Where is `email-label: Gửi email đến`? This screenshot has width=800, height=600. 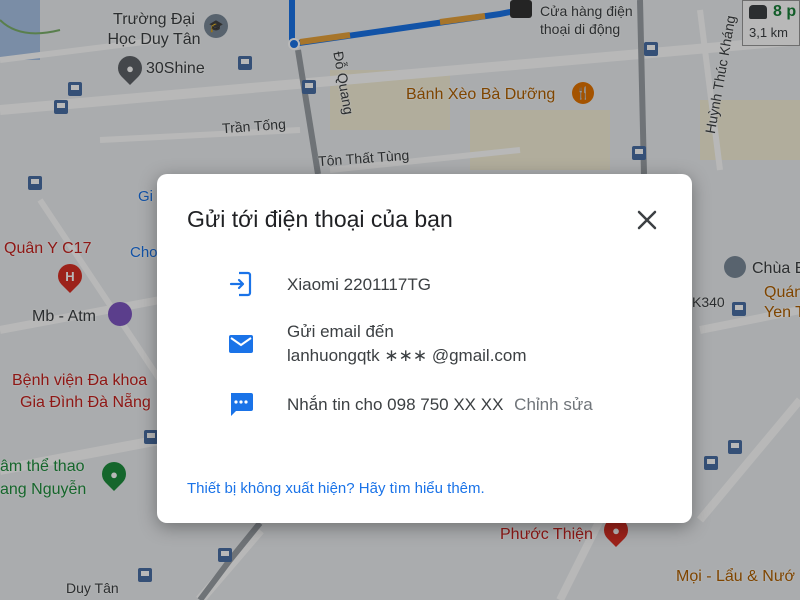 email-label: Gửi email đến is located at coordinates (340, 331).